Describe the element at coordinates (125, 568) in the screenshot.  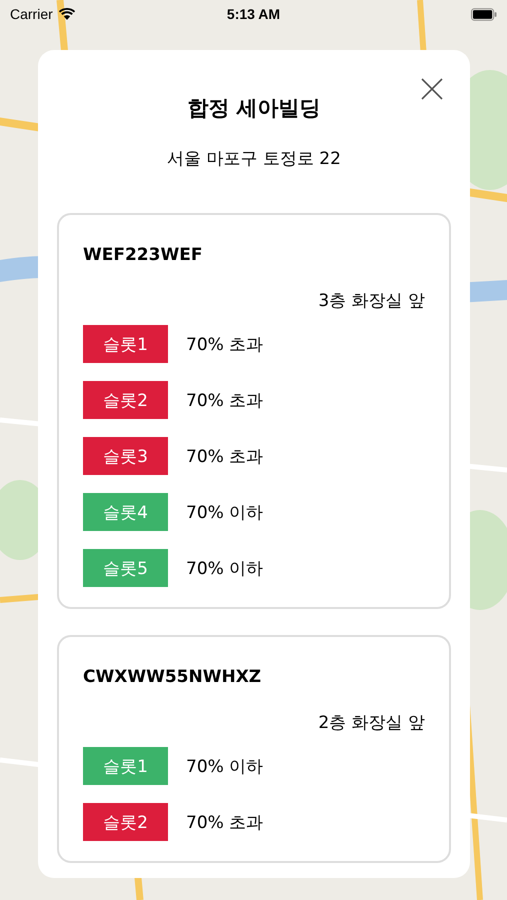
I see `slot-label: 슬롯5` at that location.